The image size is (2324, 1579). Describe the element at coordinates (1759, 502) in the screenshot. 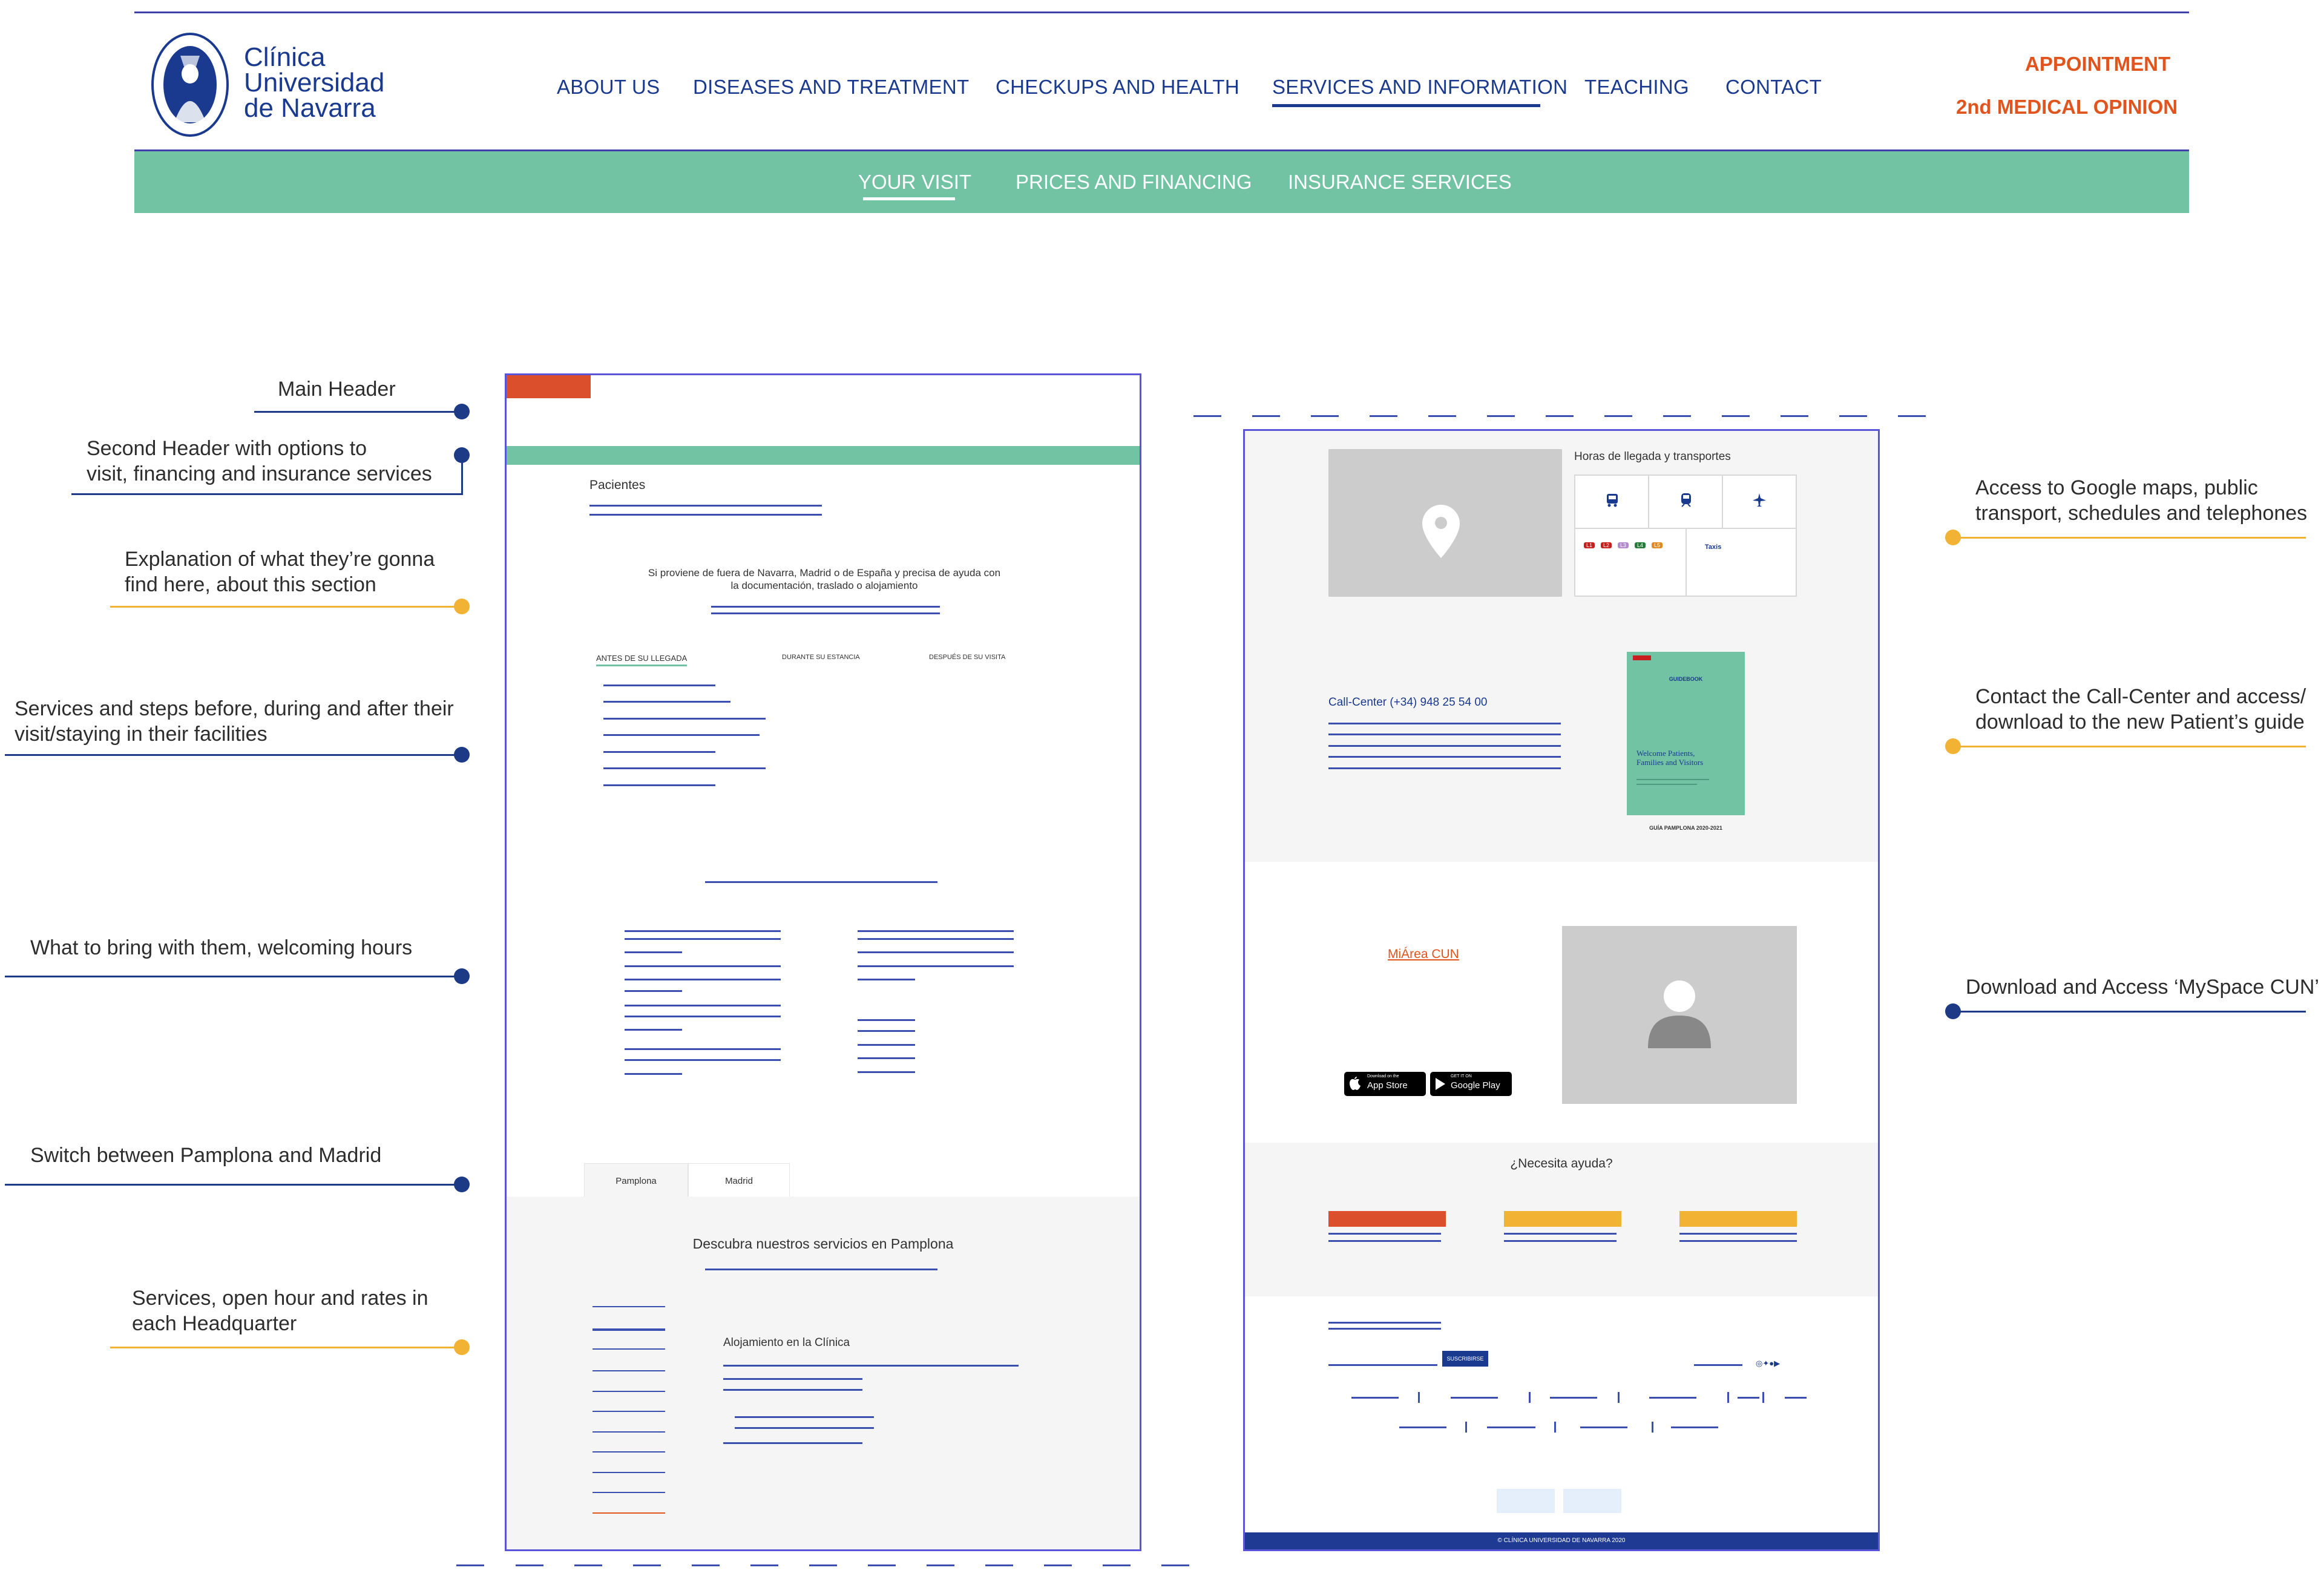

I see `transport-tab-plane` at that location.